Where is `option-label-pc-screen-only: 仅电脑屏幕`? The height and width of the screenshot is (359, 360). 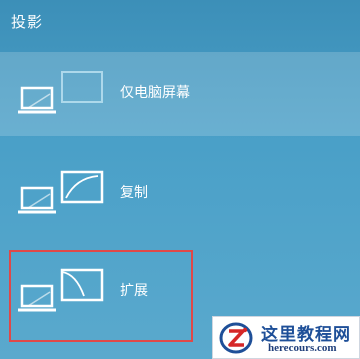 option-label-pc-screen-only: 仅电脑屏幕 is located at coordinates (155, 93).